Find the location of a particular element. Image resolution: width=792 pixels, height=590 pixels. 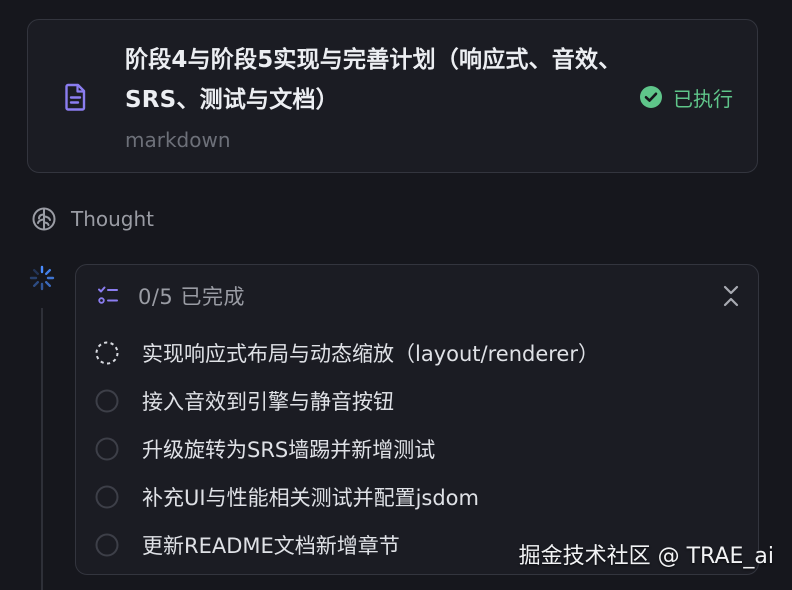

execution-status: 已执行 is located at coordinates (686, 97).